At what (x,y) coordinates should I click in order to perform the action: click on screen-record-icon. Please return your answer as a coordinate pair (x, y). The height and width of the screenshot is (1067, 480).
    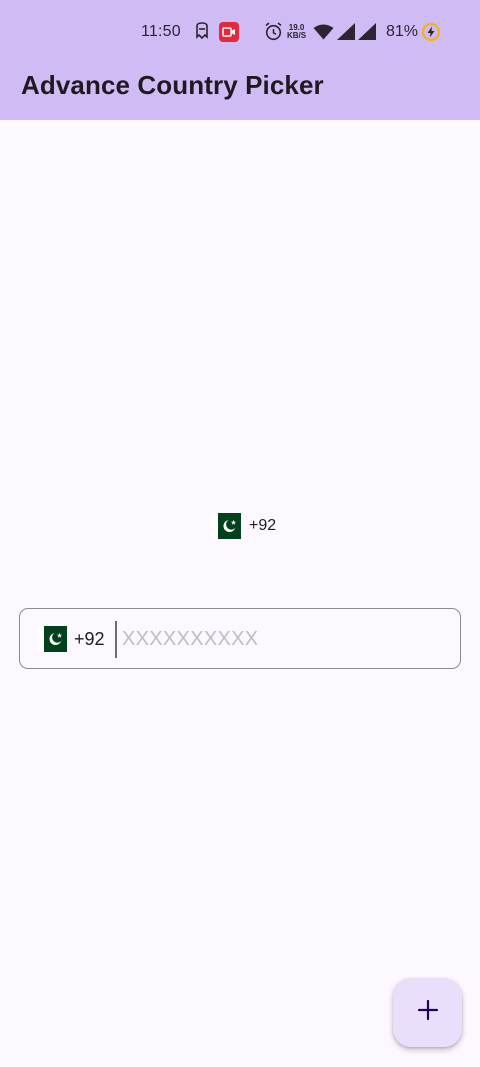
    Looking at the image, I should click on (229, 34).